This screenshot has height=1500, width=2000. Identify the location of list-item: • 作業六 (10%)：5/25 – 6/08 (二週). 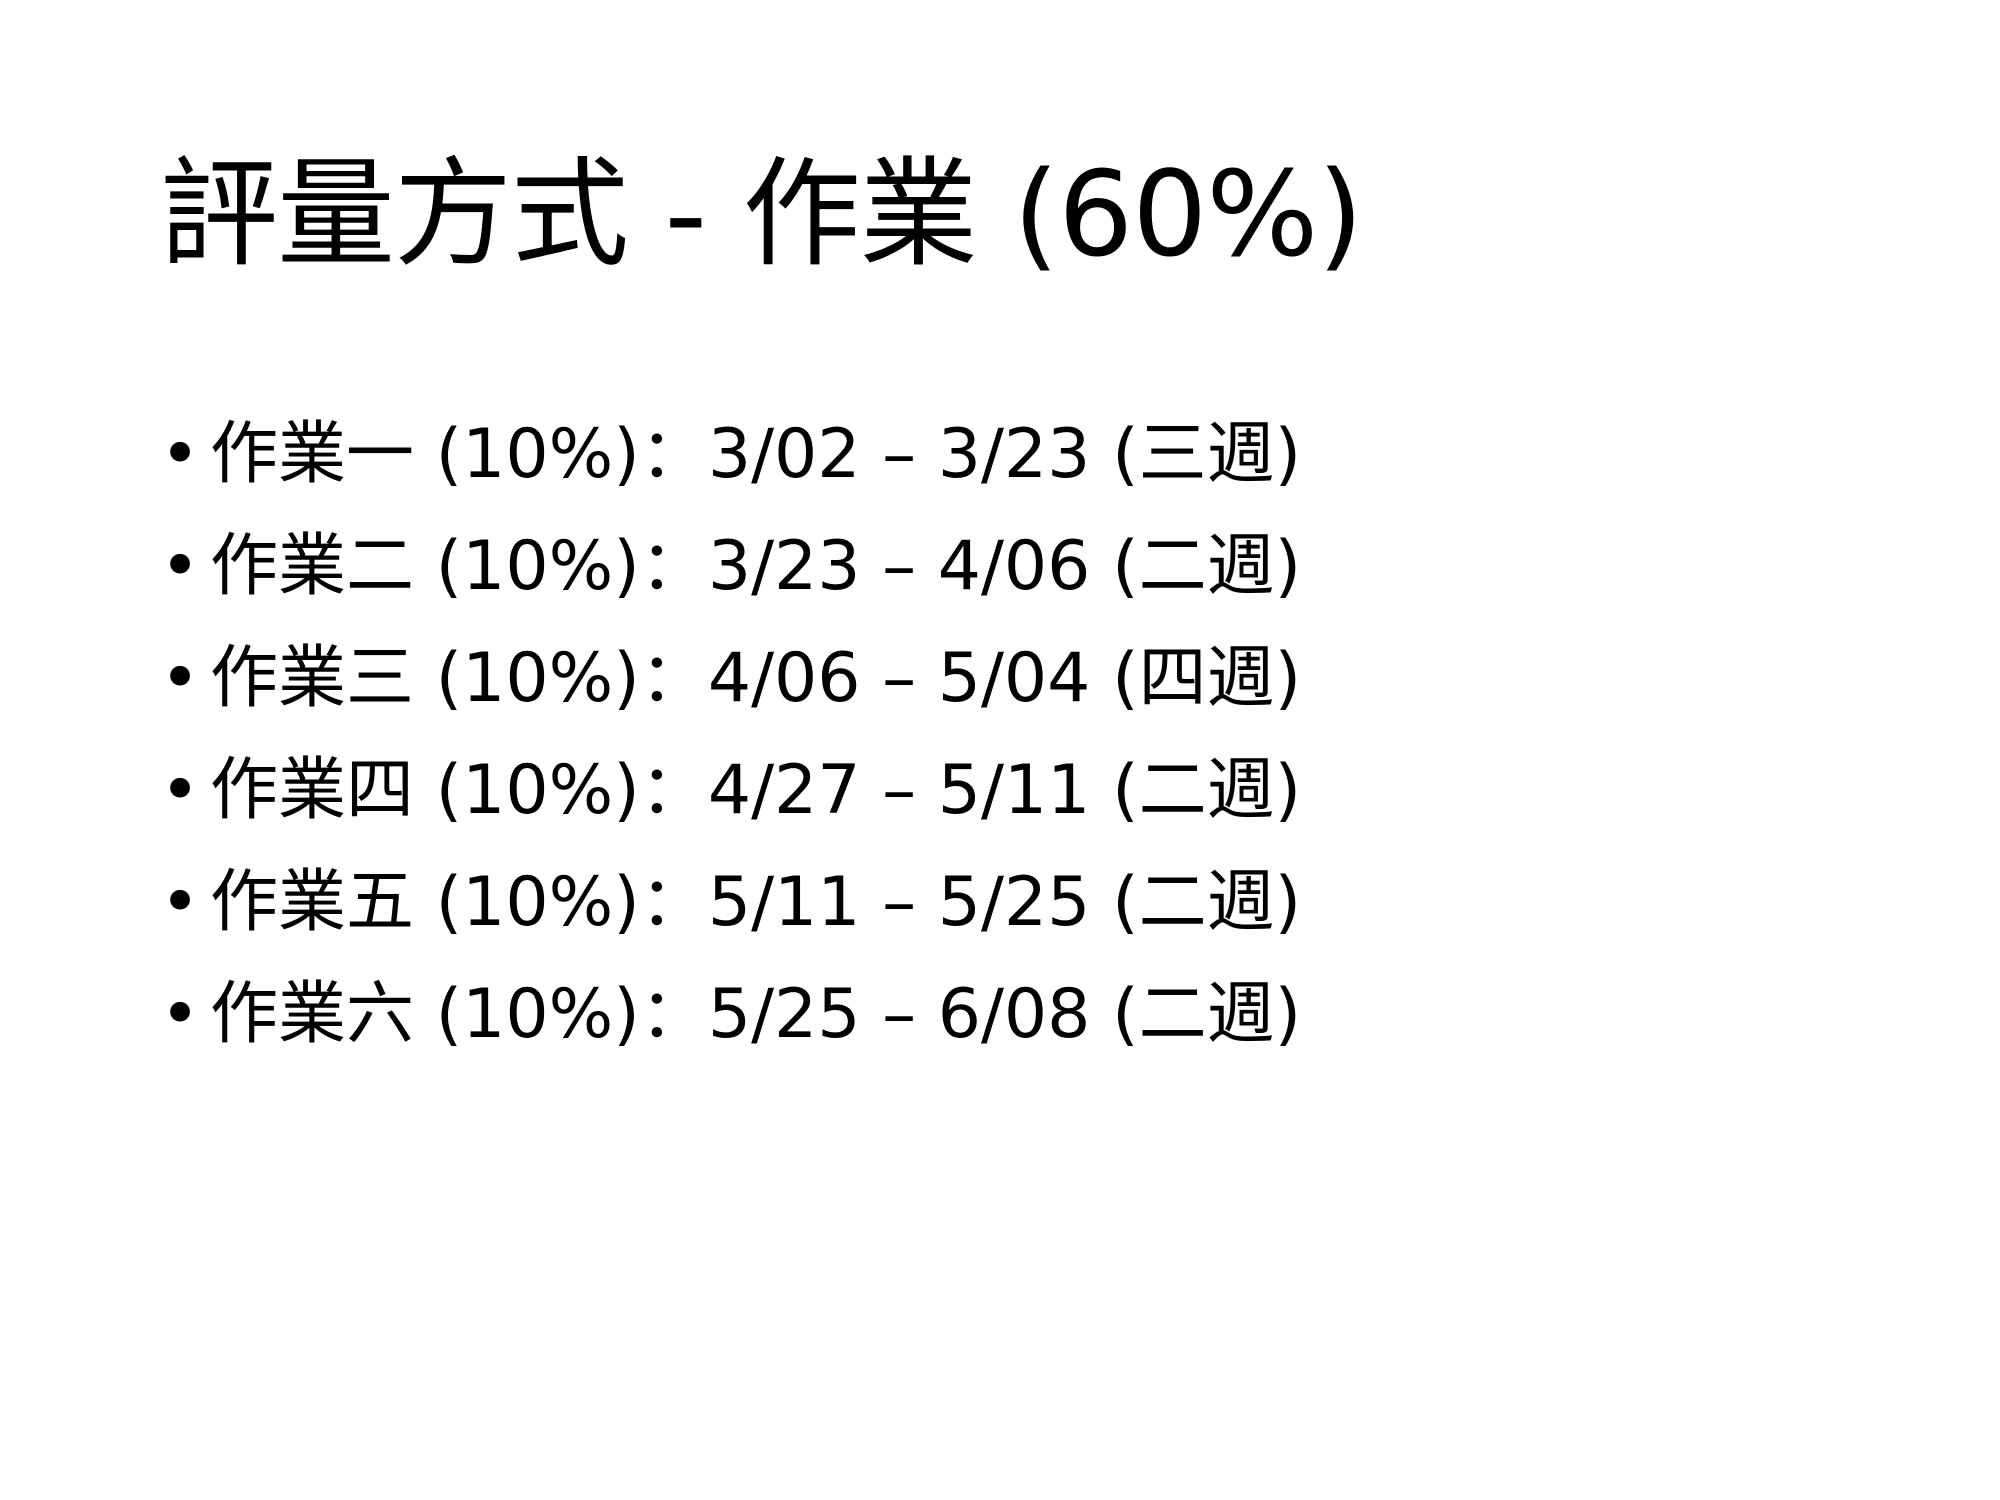
(730, 1021).